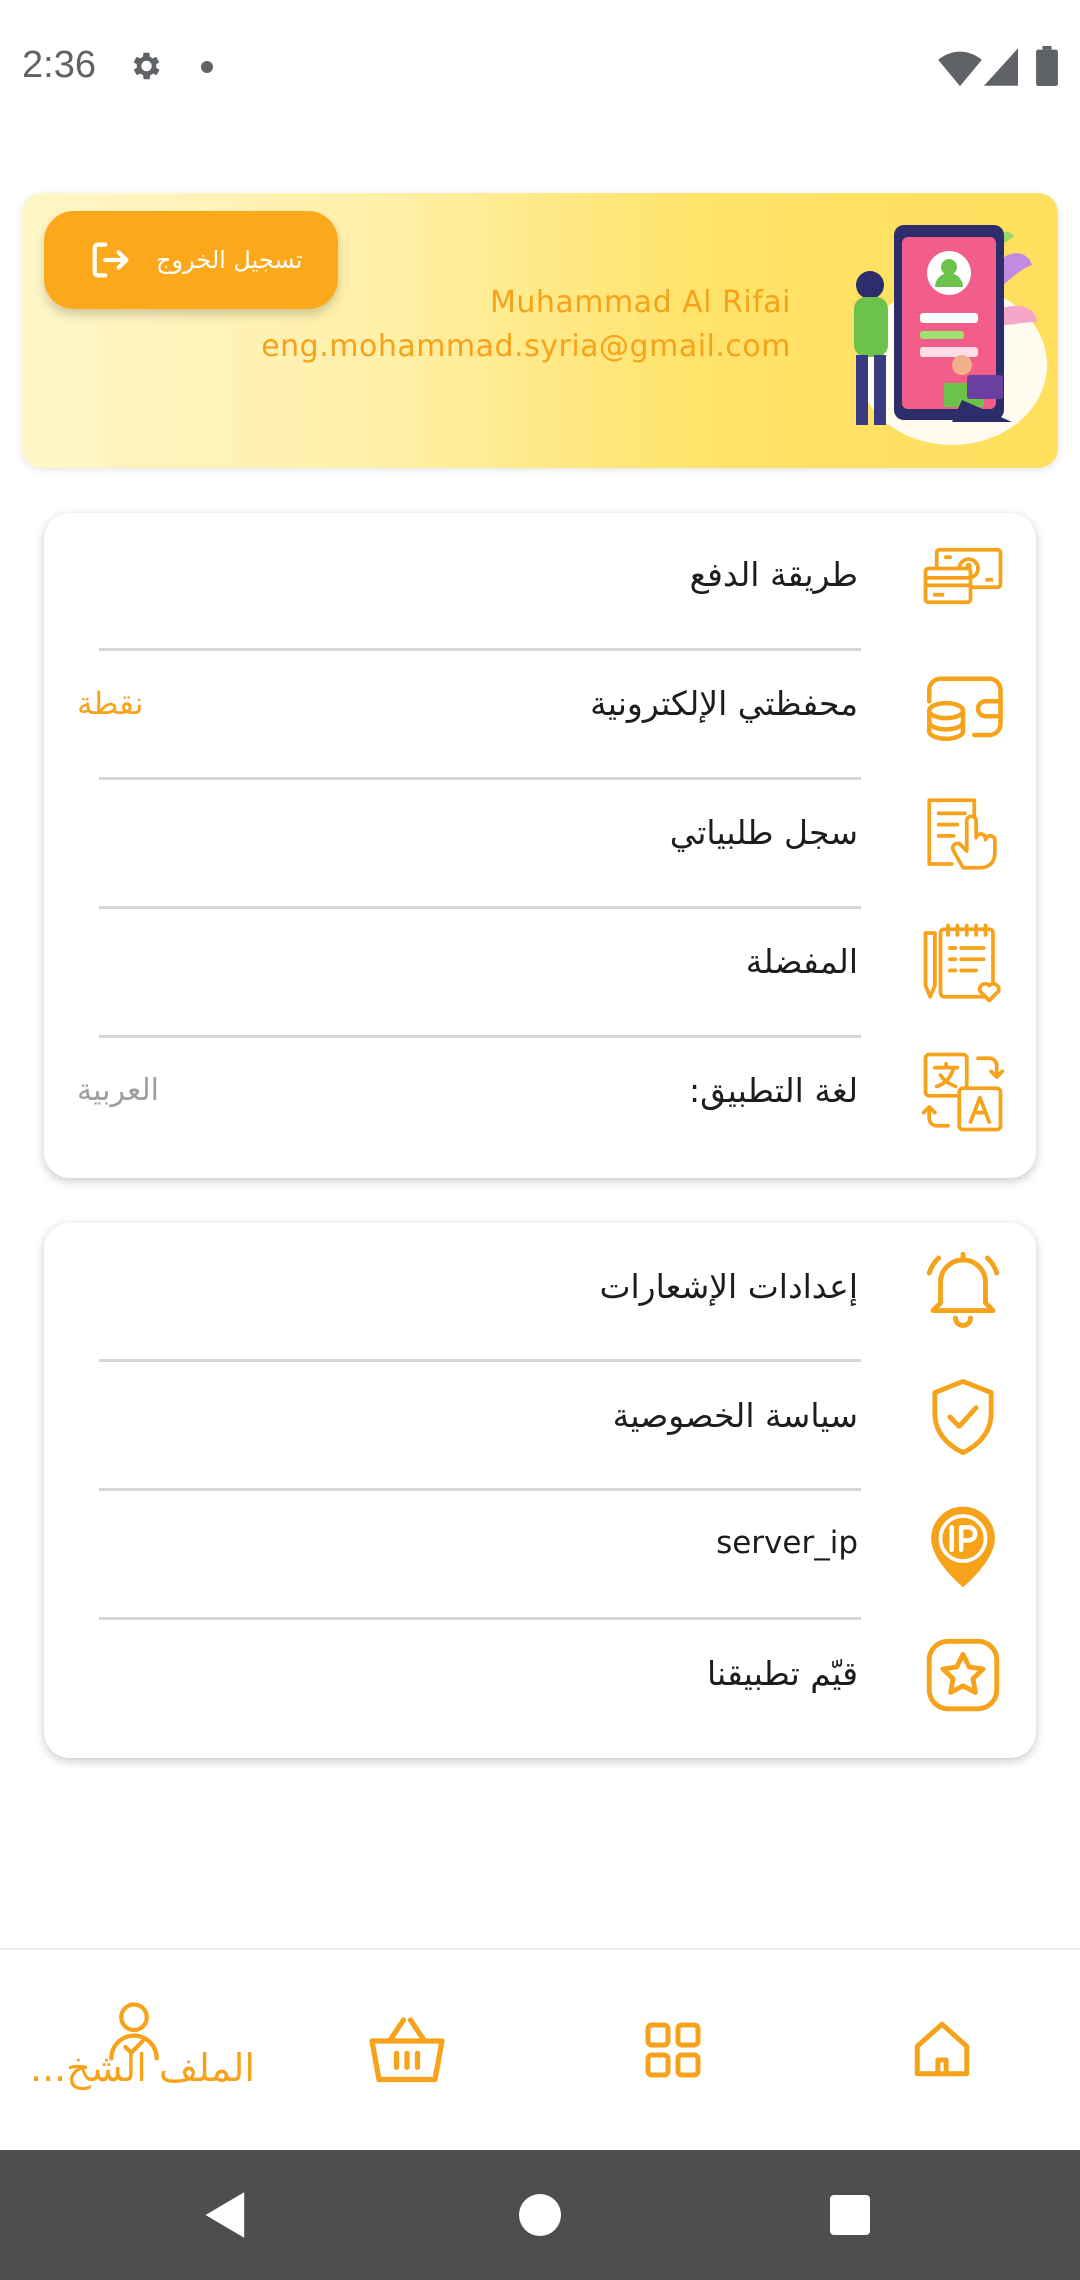 The image size is (1080, 2280). What do you see at coordinates (787, 1543) in the screenshot?
I see `menu-item-label: server_ip` at bounding box center [787, 1543].